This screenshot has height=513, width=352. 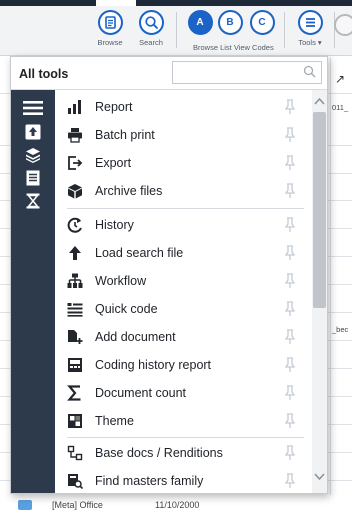 What do you see at coordinates (343, 25) in the screenshot?
I see `more-button` at bounding box center [343, 25].